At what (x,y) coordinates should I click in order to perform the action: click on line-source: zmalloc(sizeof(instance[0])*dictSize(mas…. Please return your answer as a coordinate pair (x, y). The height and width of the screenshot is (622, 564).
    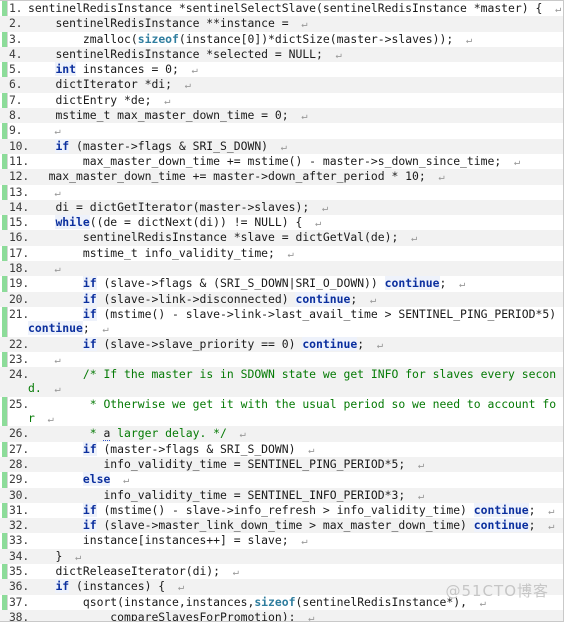
    Looking at the image, I should click on (295, 39).